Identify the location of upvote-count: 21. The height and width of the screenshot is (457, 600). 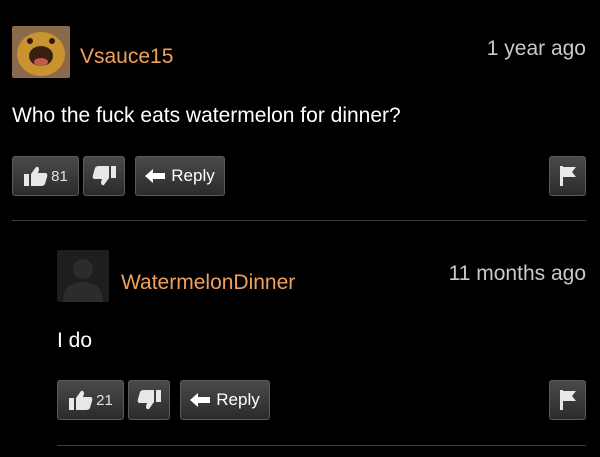
(104, 400).